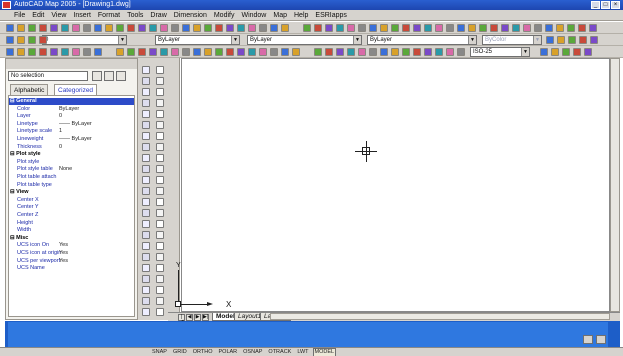  Describe the element at coordinates (279, 352) in the screenshot. I see `toggle-otrack: OTRACK` at that location.